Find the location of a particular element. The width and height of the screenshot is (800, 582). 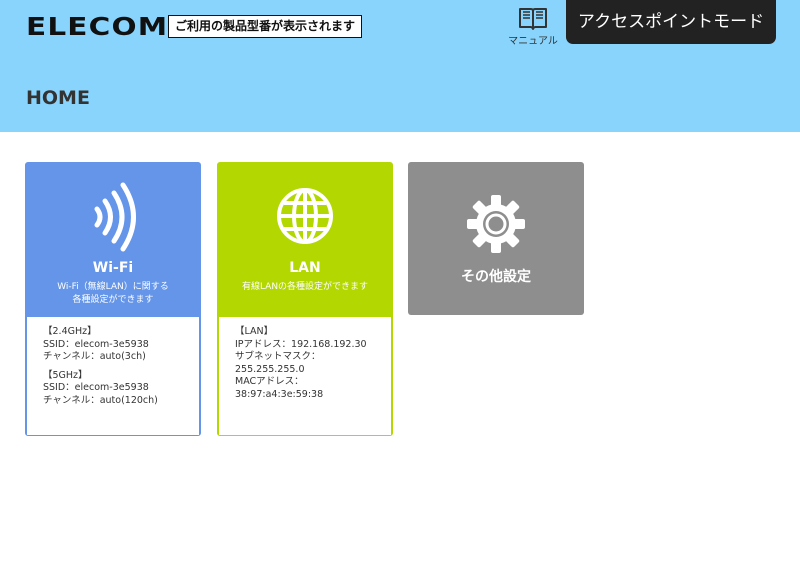

lan-subnet-value: 255.255.255.0 is located at coordinates (270, 369).